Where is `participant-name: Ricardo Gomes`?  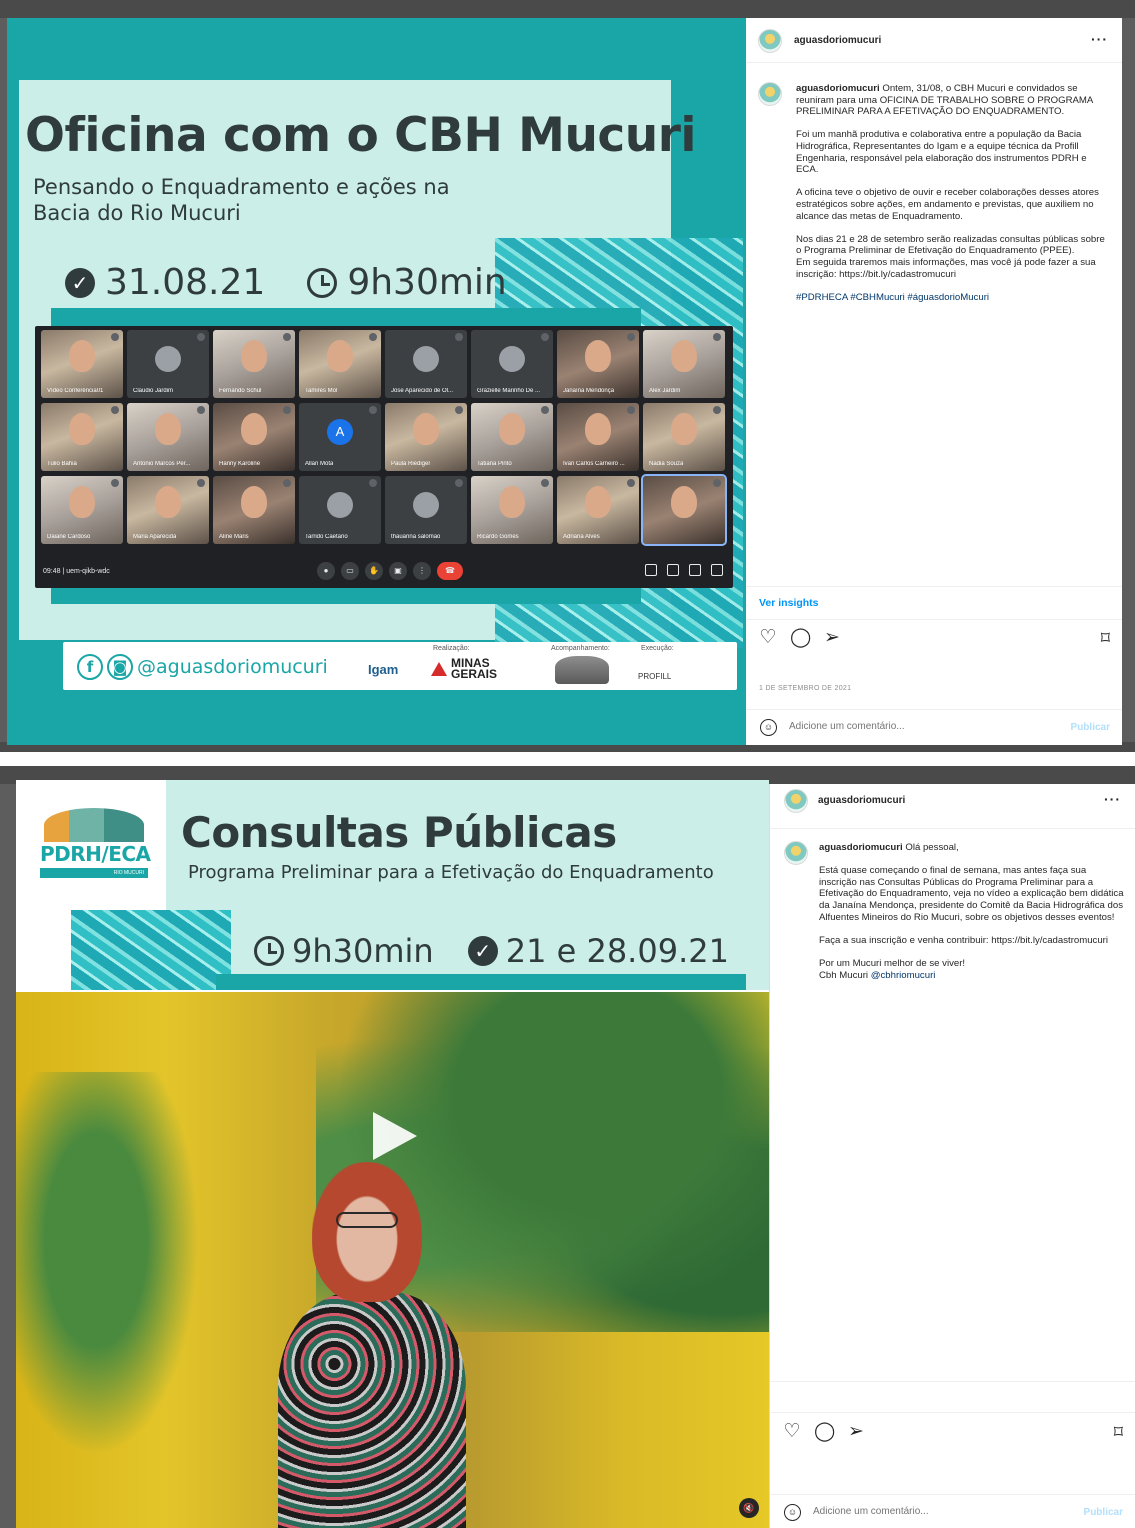
participant-name: Ricardo Gomes is located at coordinates (498, 537).